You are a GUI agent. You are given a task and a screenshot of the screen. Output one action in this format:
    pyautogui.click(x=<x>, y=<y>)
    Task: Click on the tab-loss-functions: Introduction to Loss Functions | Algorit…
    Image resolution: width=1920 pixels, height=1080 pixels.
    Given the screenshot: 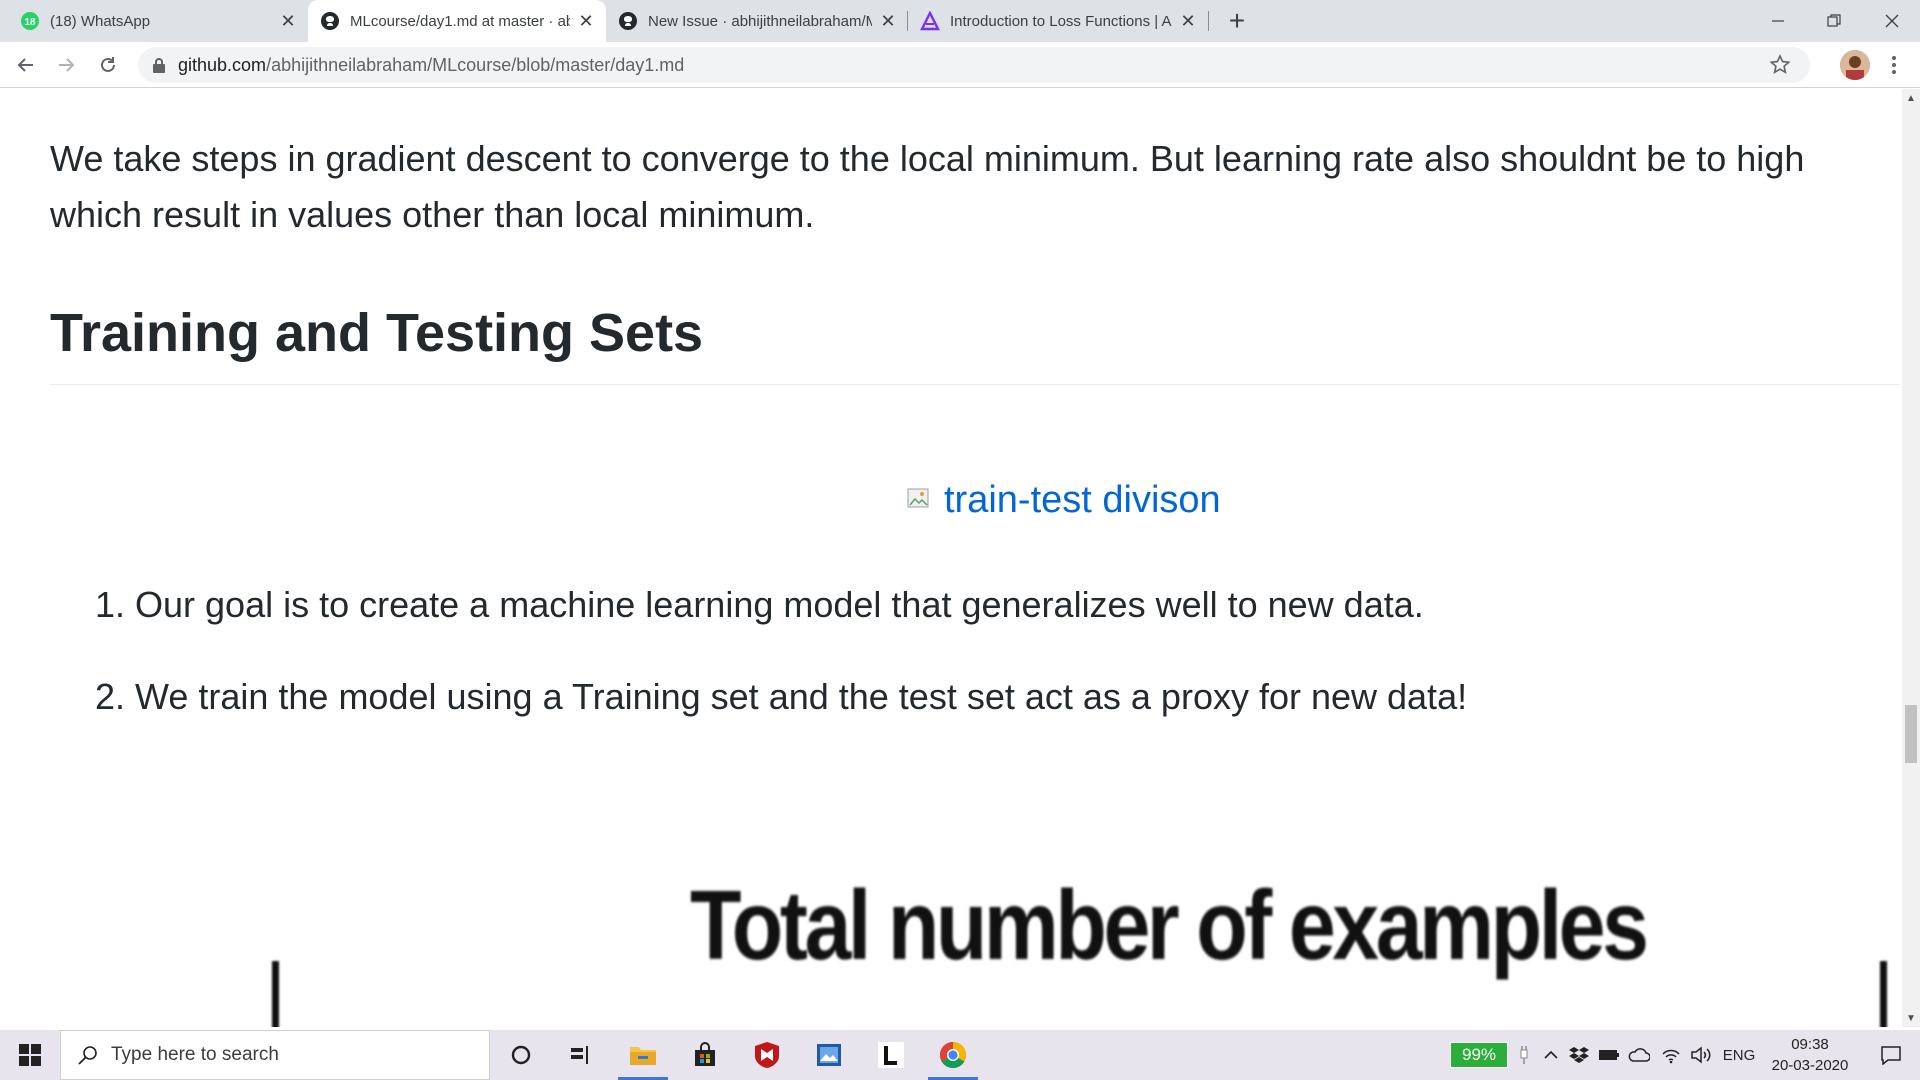 What is the action you would take?
    pyautogui.click(x=1058, y=21)
    